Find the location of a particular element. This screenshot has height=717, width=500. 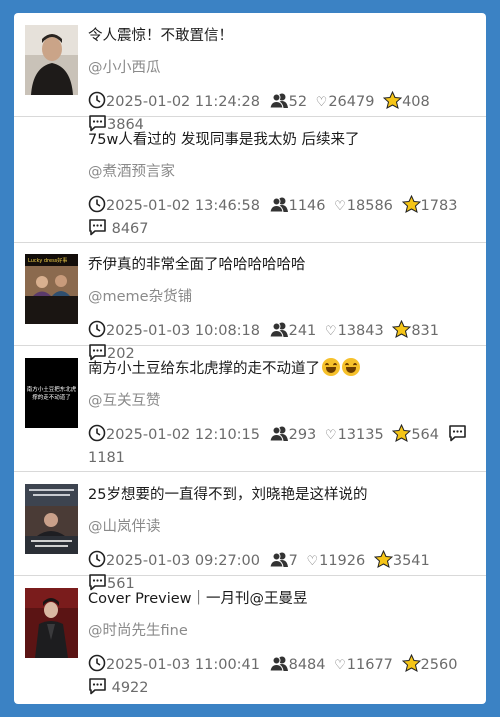

favorites-count: 408 is located at coordinates (416, 102).